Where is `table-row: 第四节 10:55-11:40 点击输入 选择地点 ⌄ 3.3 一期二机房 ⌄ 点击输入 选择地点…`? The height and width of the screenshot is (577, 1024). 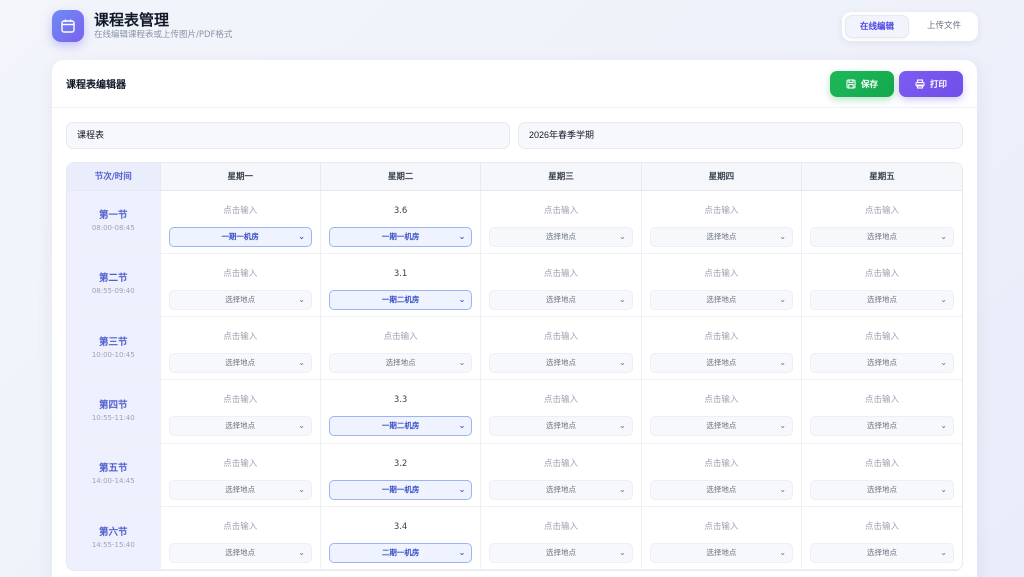 table-row: 第四节 10:55-11:40 点击输入 选择地点 ⌄ 3.3 一期二机房 ⌄ 点击输入 选择地点… is located at coordinates (514, 411).